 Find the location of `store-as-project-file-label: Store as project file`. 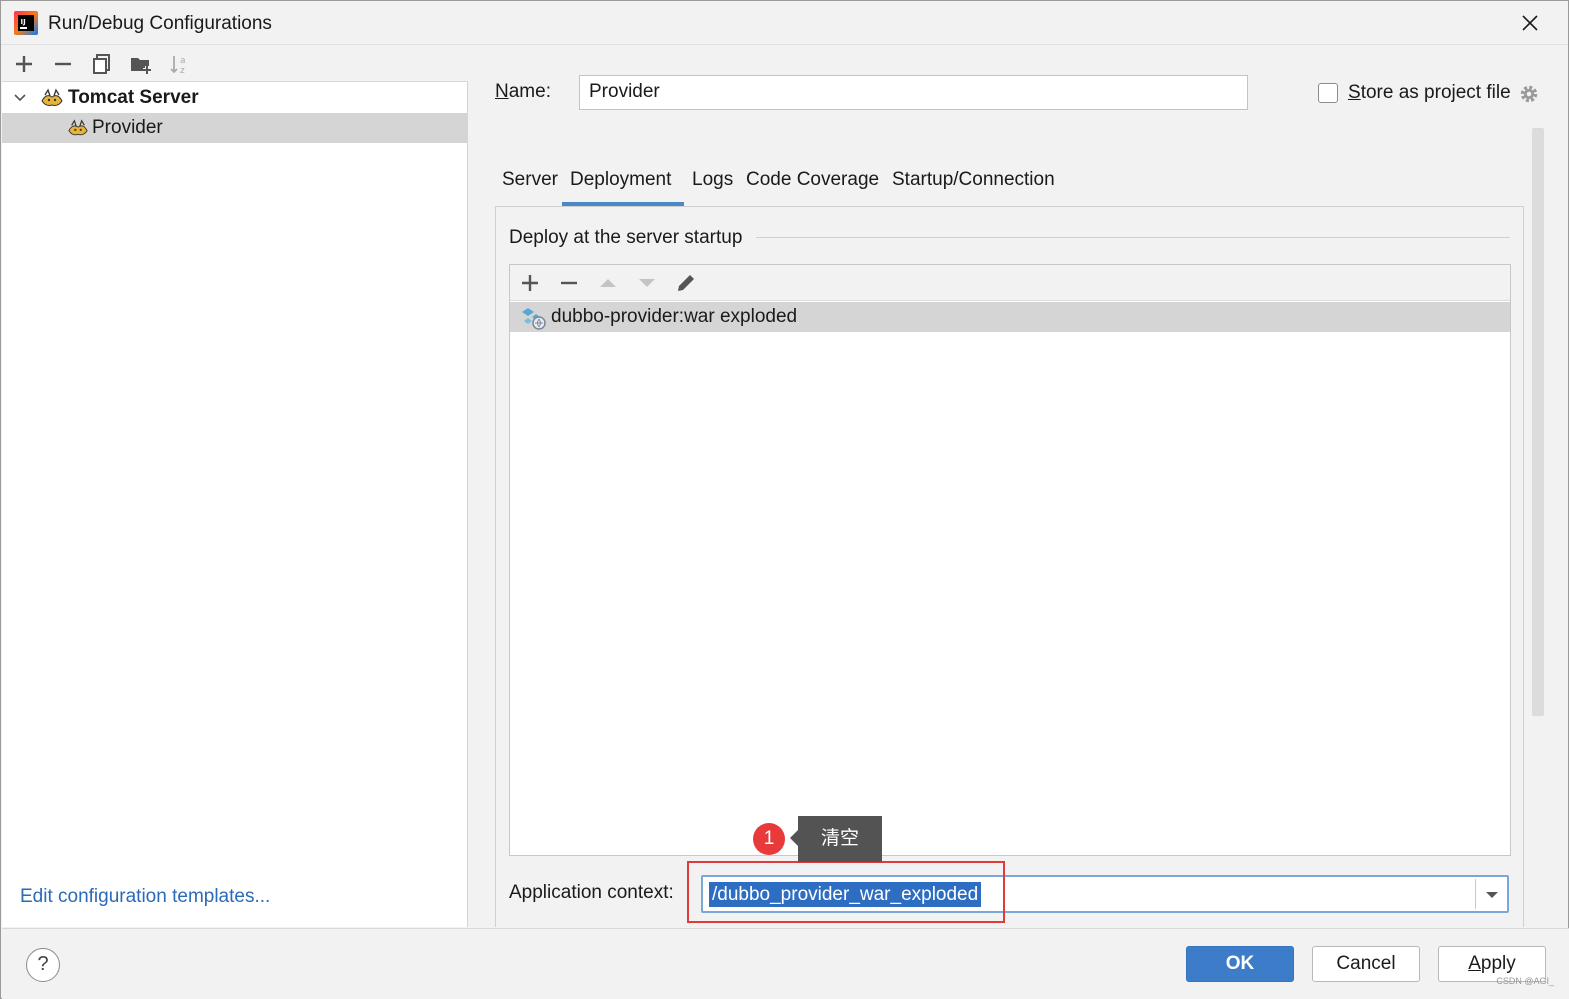

store-as-project-file-label: Store as project file is located at coordinates (1429, 93).